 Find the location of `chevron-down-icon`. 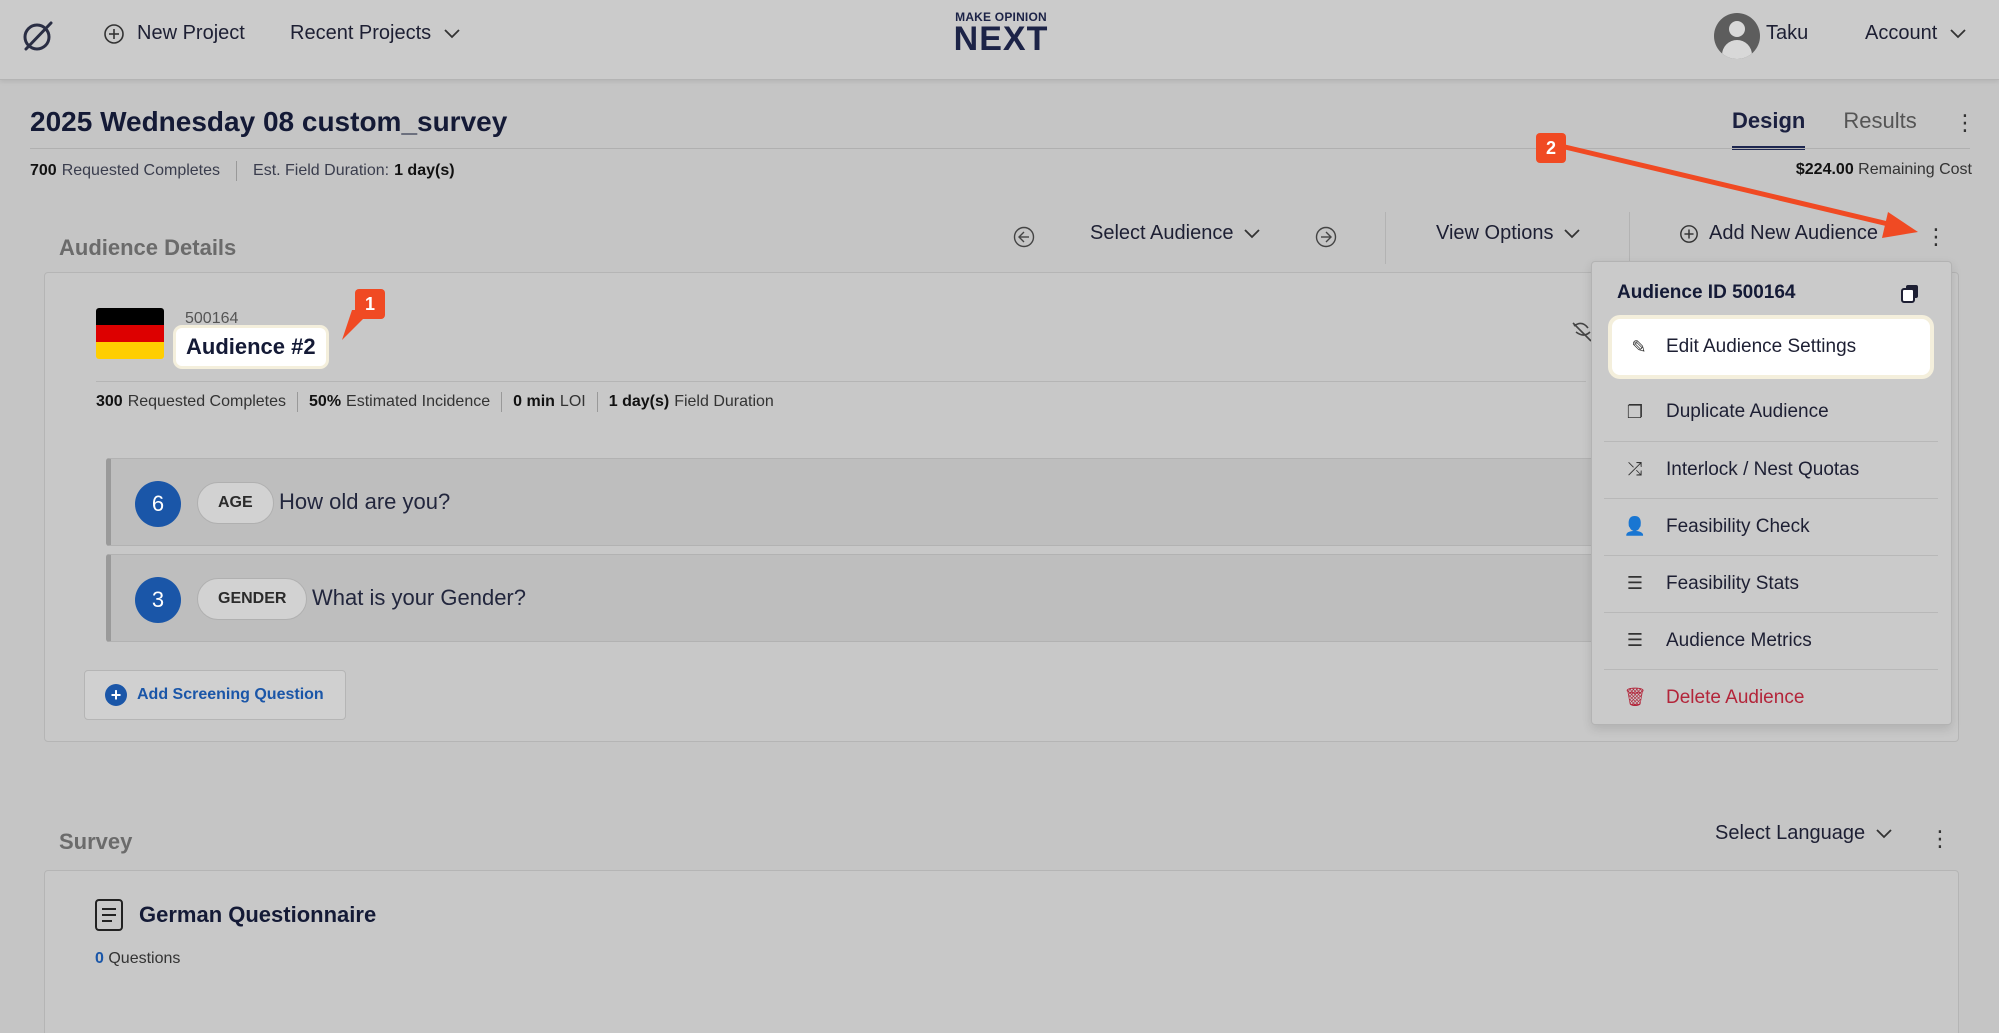

chevron-down-icon is located at coordinates (1884, 833).